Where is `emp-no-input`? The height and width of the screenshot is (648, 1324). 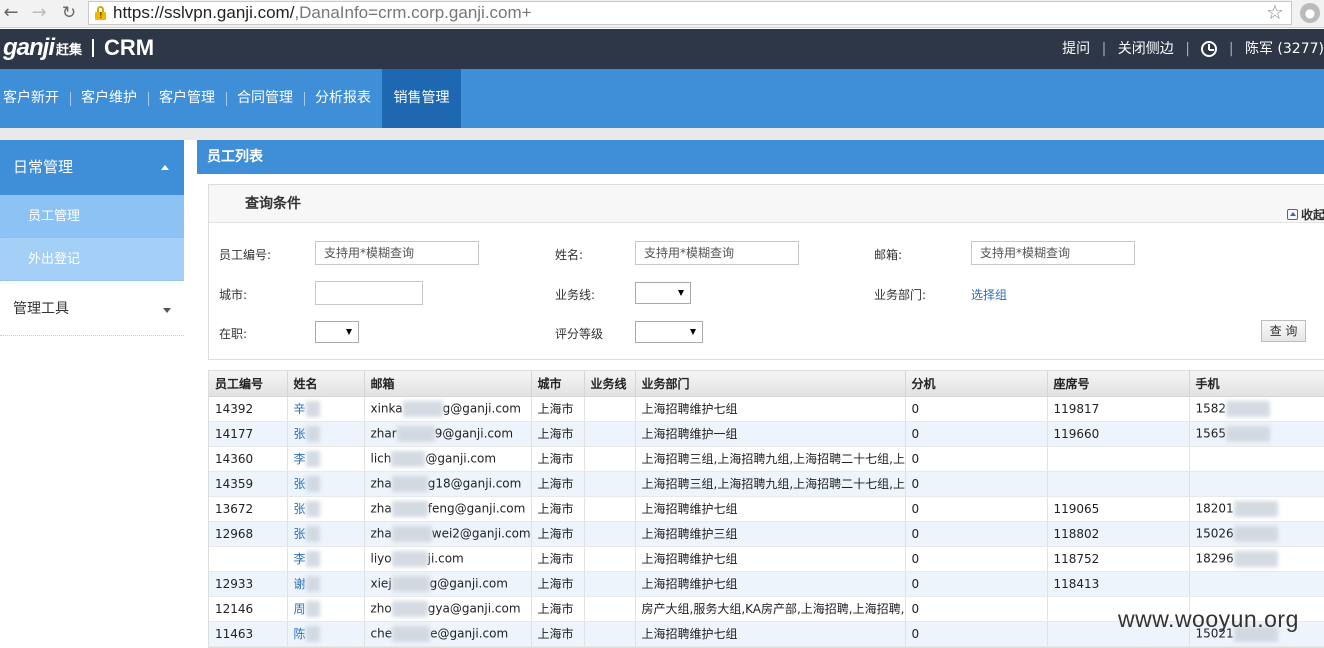 emp-no-input is located at coordinates (397, 253).